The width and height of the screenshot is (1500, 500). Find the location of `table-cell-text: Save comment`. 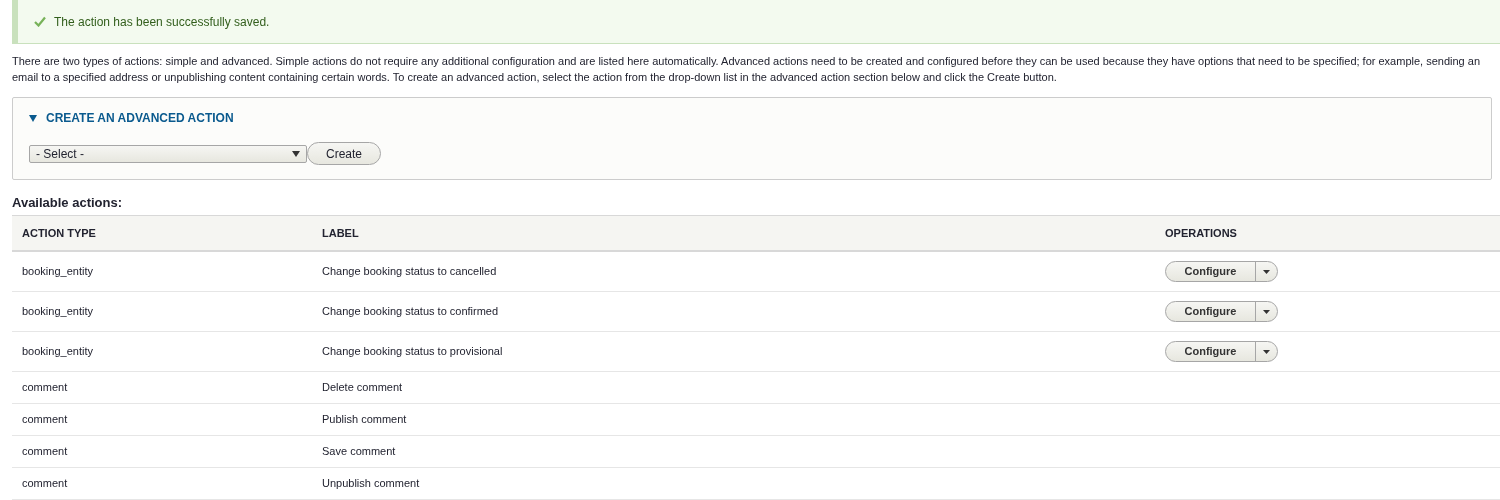

table-cell-text: Save comment is located at coordinates (358, 452).